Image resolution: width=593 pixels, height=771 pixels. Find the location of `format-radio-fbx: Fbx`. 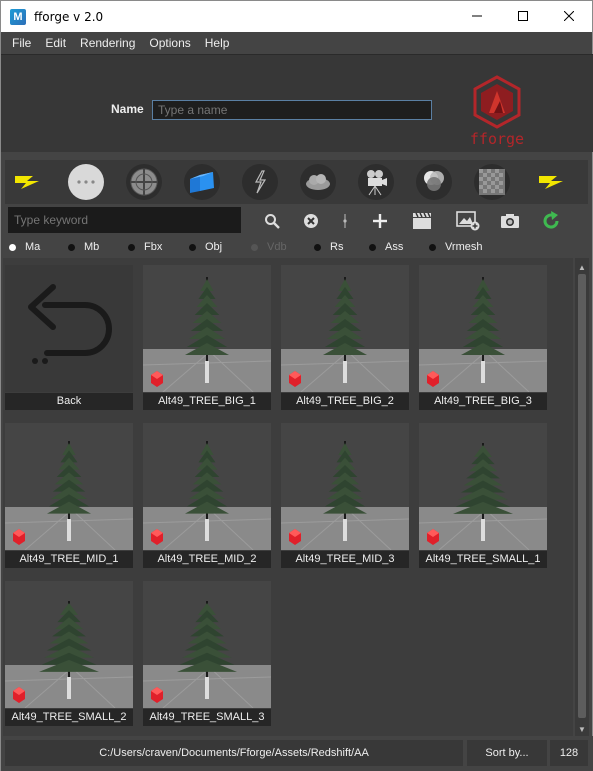

format-radio-fbx: Fbx is located at coordinates (145, 247).